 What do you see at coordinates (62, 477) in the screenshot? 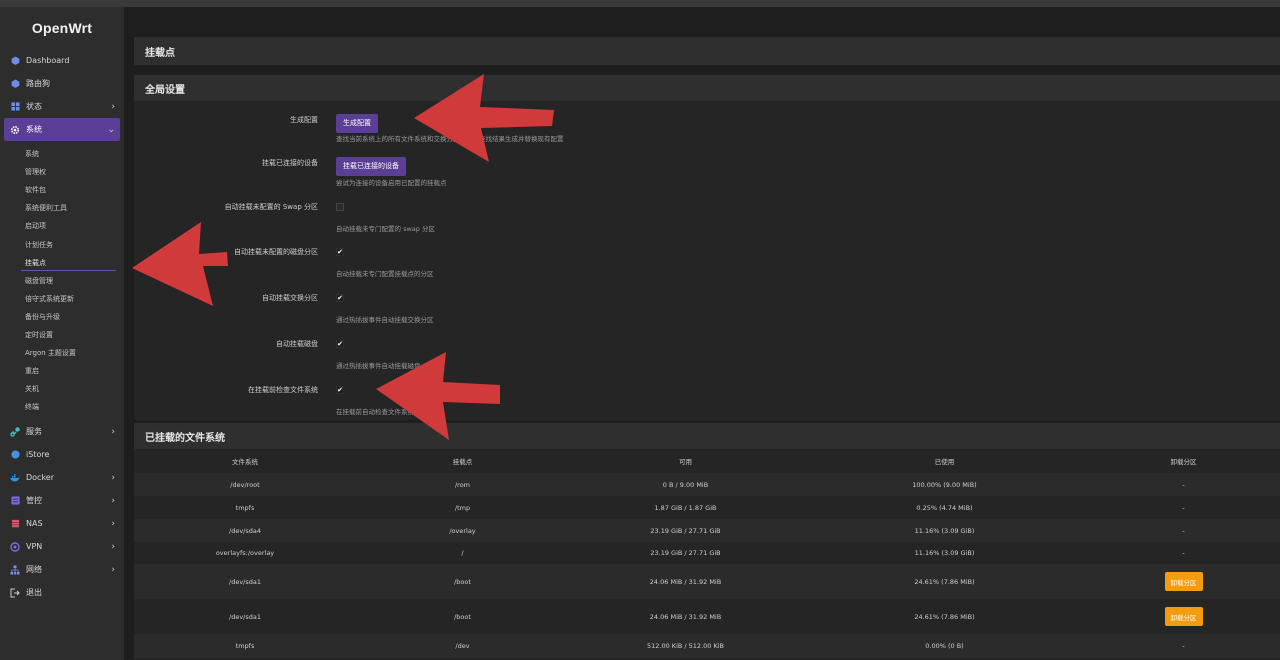
I see `nav-docker: Docker ›` at bounding box center [62, 477].